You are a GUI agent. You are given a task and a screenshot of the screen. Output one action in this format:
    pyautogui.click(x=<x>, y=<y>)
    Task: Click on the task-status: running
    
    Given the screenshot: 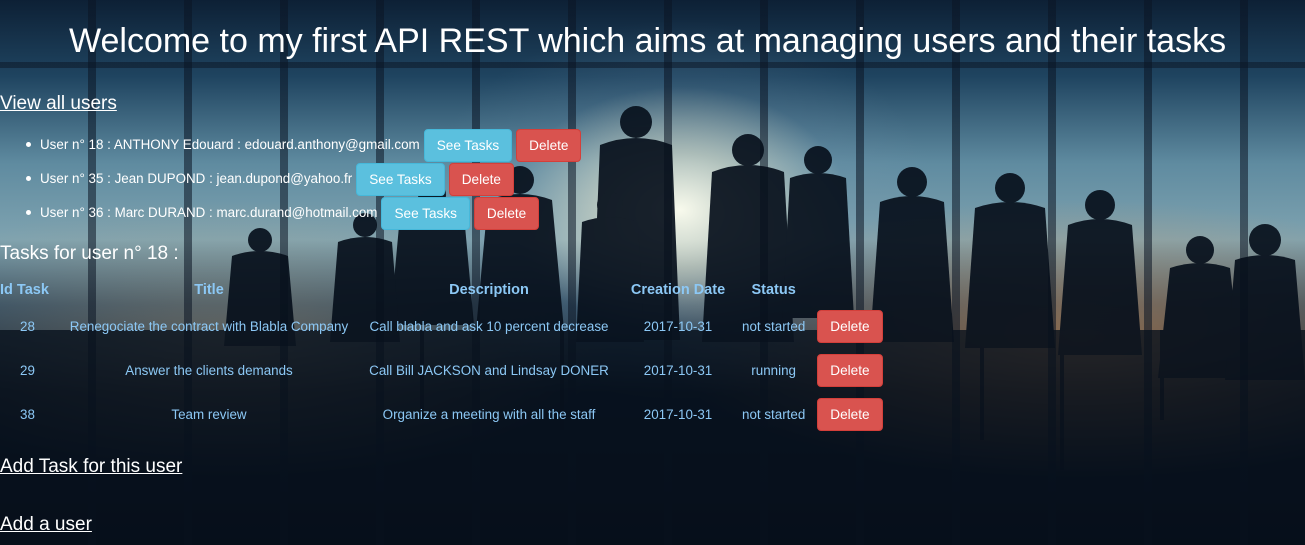 What is the action you would take?
    pyautogui.click(x=773, y=370)
    